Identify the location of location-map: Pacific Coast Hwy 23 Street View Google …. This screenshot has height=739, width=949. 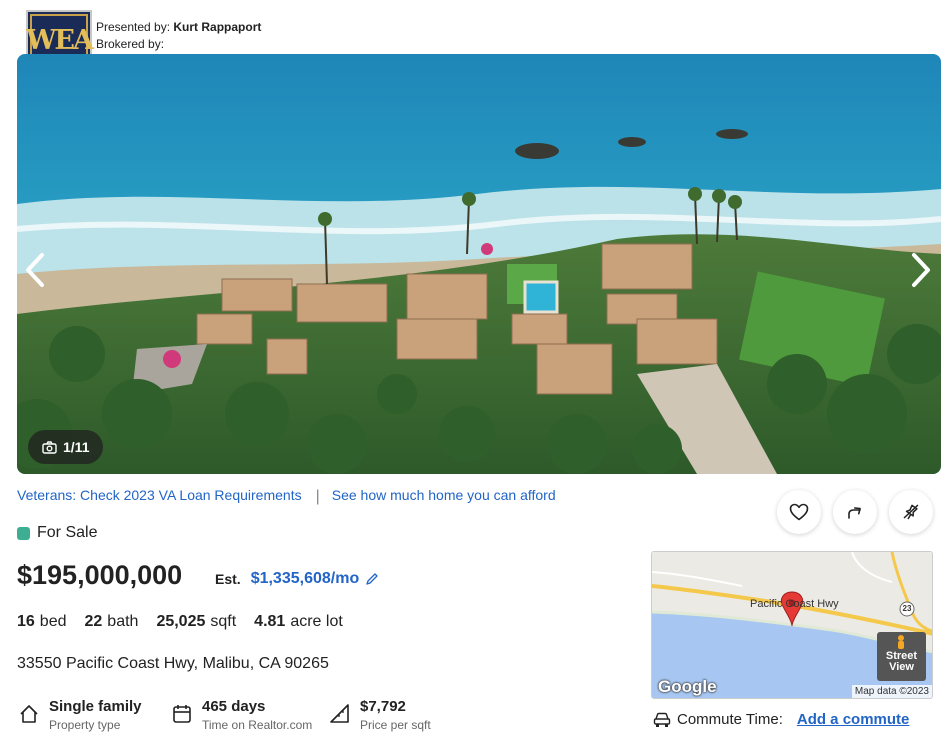
(792, 625).